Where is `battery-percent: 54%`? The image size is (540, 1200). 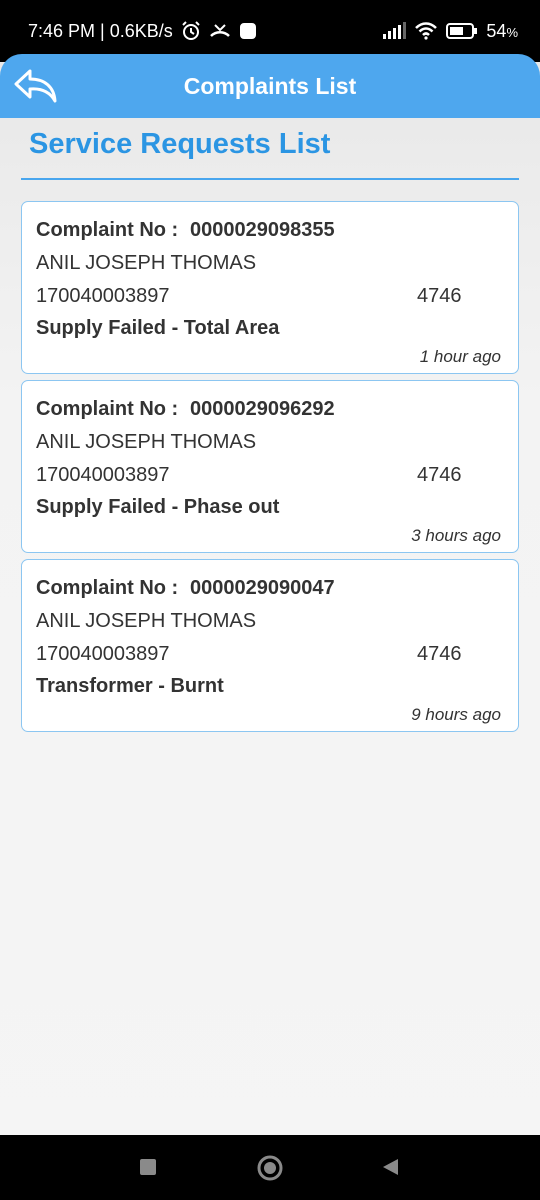
battery-percent: 54% is located at coordinates (502, 31).